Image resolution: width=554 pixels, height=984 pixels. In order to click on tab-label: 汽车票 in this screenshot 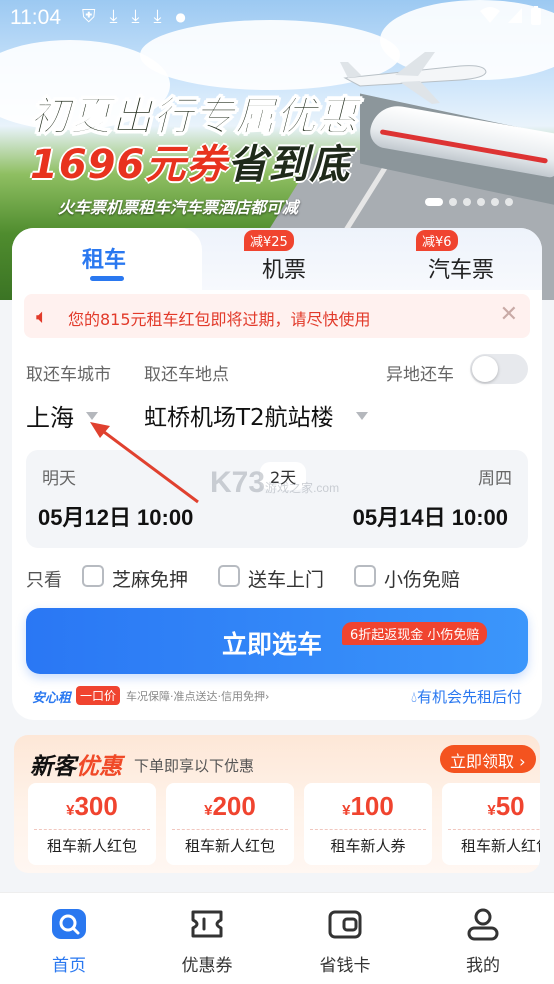, I will do `click(461, 270)`.